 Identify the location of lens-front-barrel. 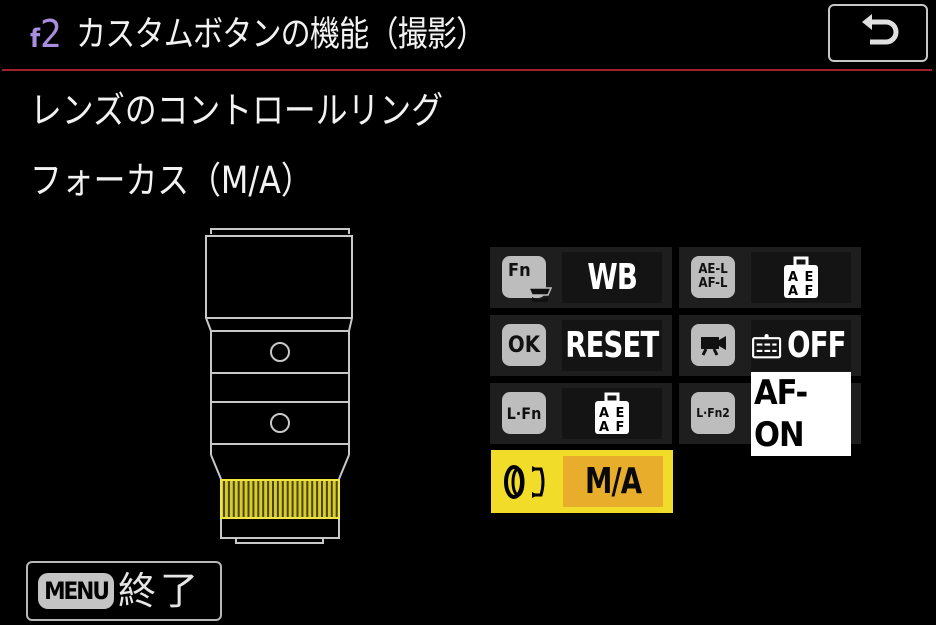
(279, 283).